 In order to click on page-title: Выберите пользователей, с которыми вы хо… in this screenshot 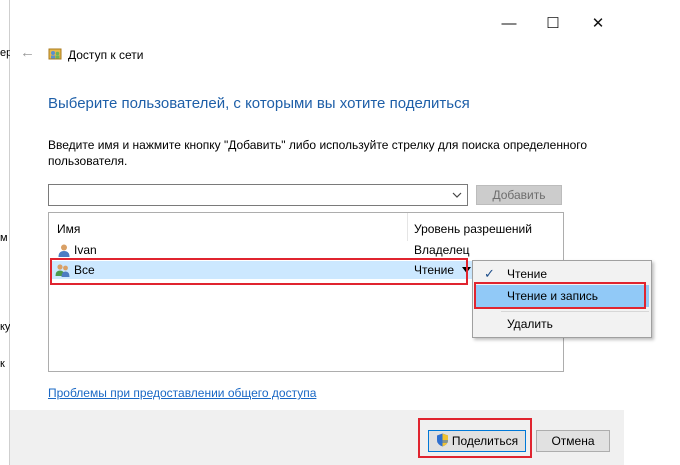, I will do `click(259, 103)`.